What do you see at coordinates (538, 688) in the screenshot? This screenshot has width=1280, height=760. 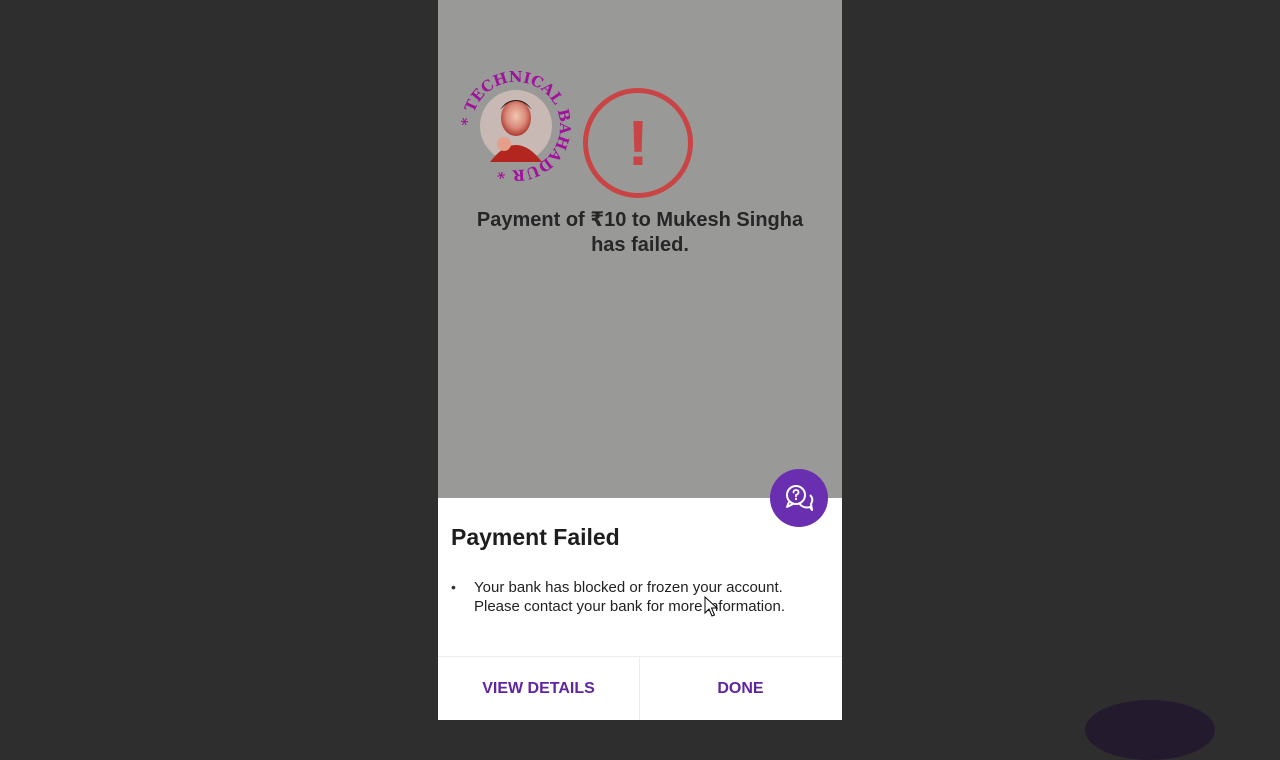 I see `view-details-button: VIEW DETAILS` at bounding box center [538, 688].